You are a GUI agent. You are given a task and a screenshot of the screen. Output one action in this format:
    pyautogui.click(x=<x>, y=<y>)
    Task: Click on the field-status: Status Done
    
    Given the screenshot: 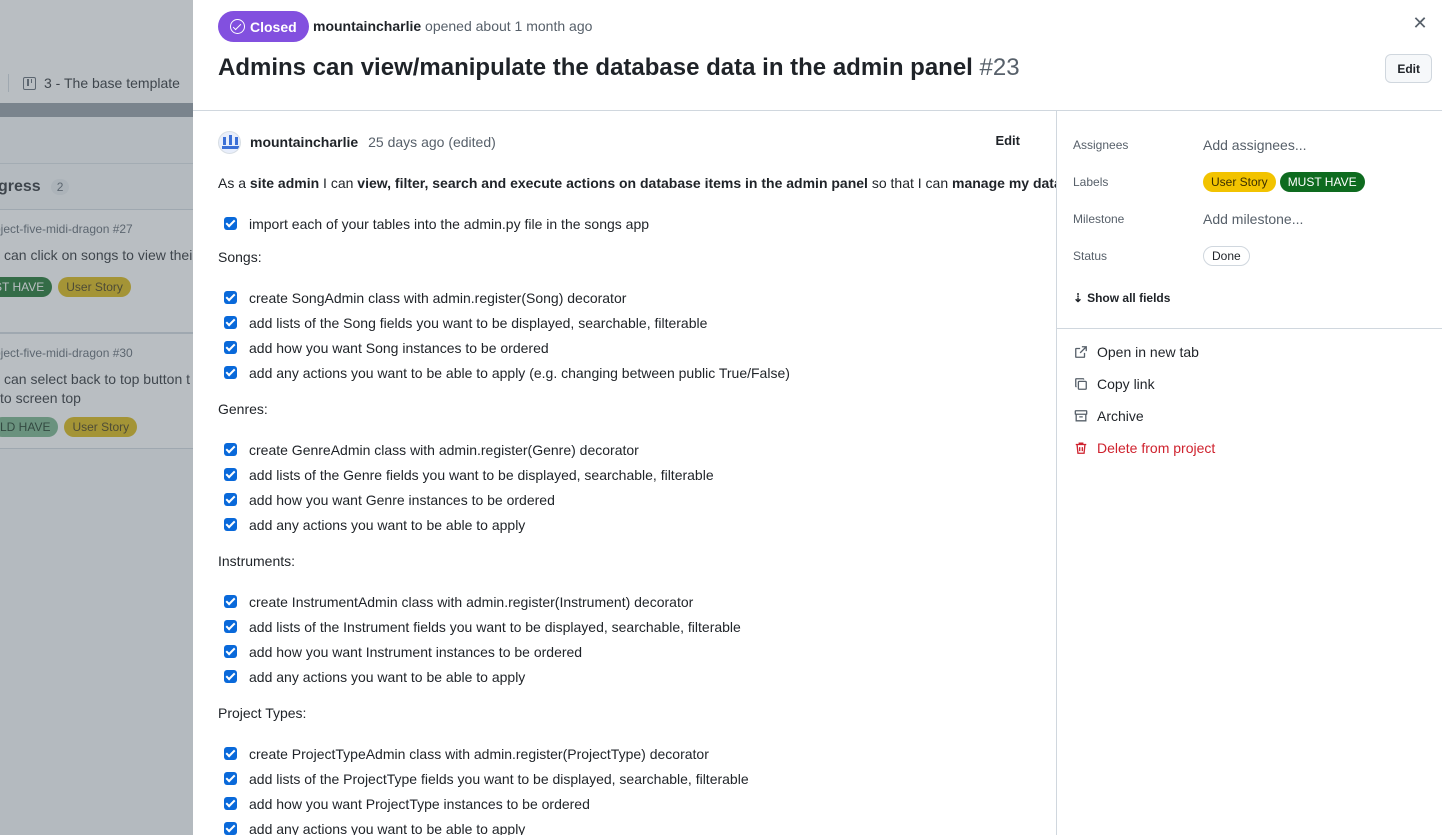 What is the action you would take?
    pyautogui.click(x=1161, y=256)
    